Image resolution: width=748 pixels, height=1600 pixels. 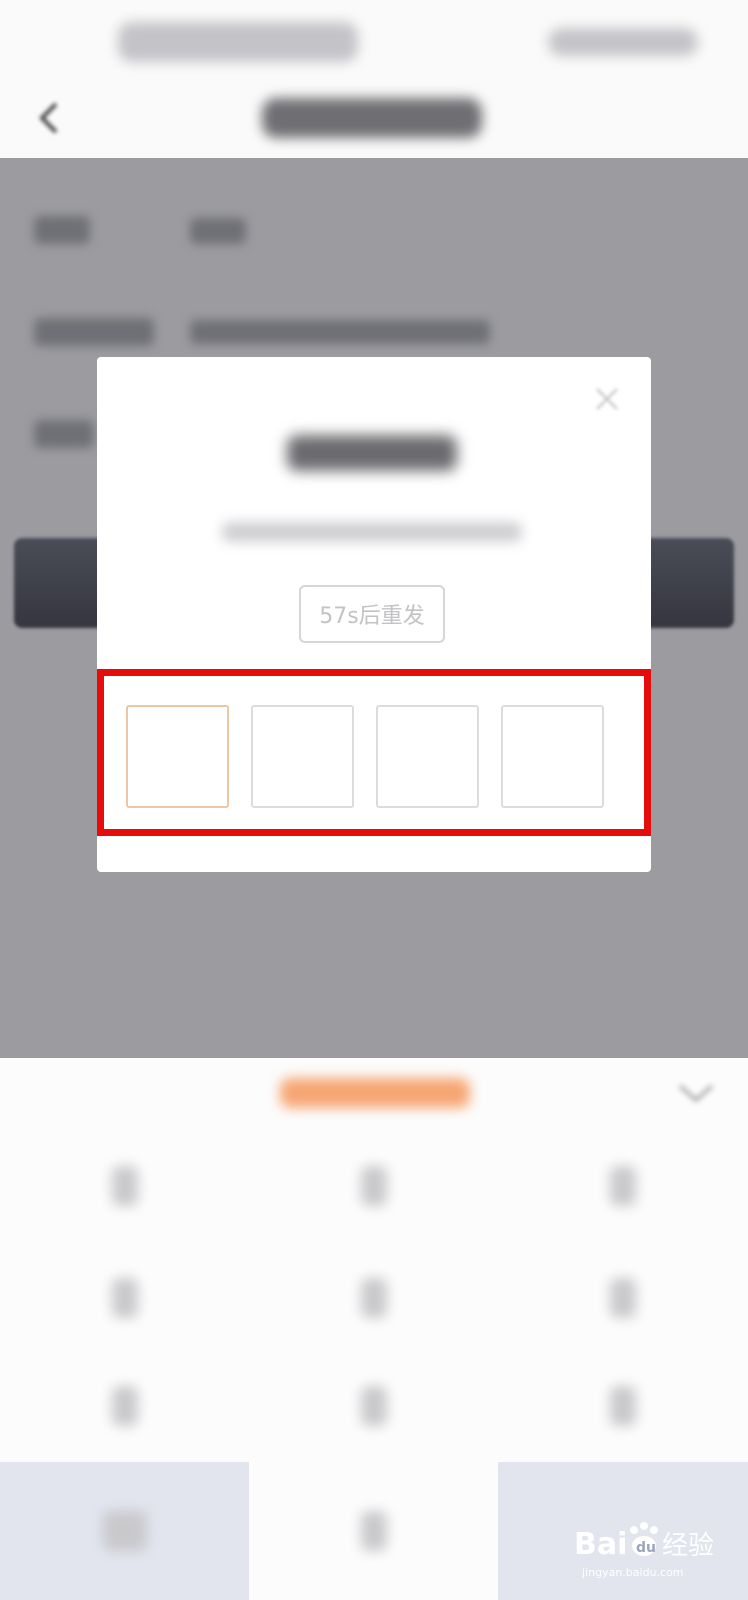 I want to click on back-arrow-icon, so click(x=50, y=118).